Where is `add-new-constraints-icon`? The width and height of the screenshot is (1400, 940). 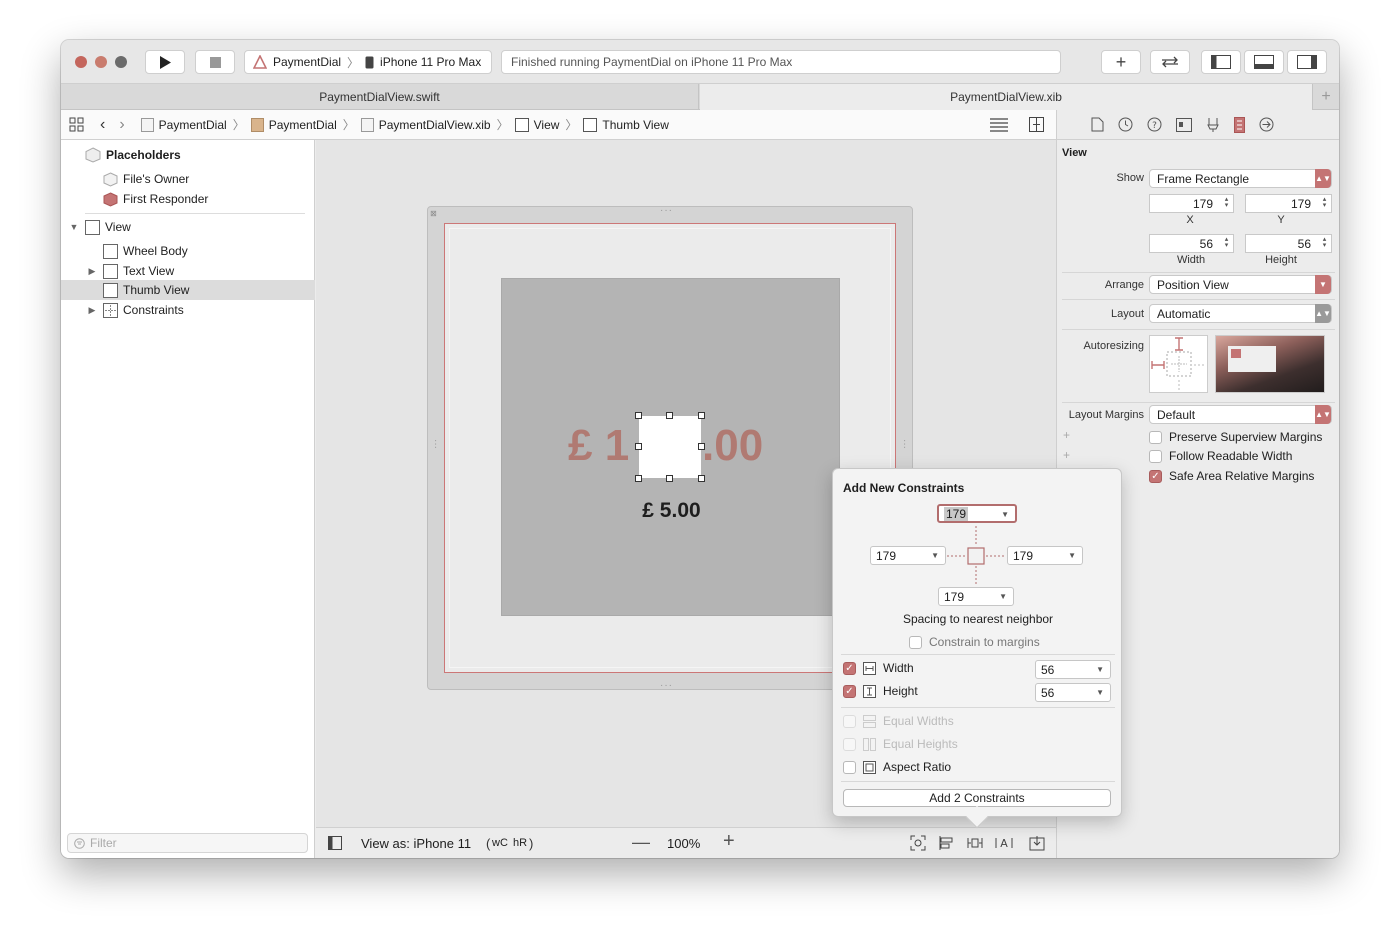
add-new-constraints-icon is located at coordinates (975, 843).